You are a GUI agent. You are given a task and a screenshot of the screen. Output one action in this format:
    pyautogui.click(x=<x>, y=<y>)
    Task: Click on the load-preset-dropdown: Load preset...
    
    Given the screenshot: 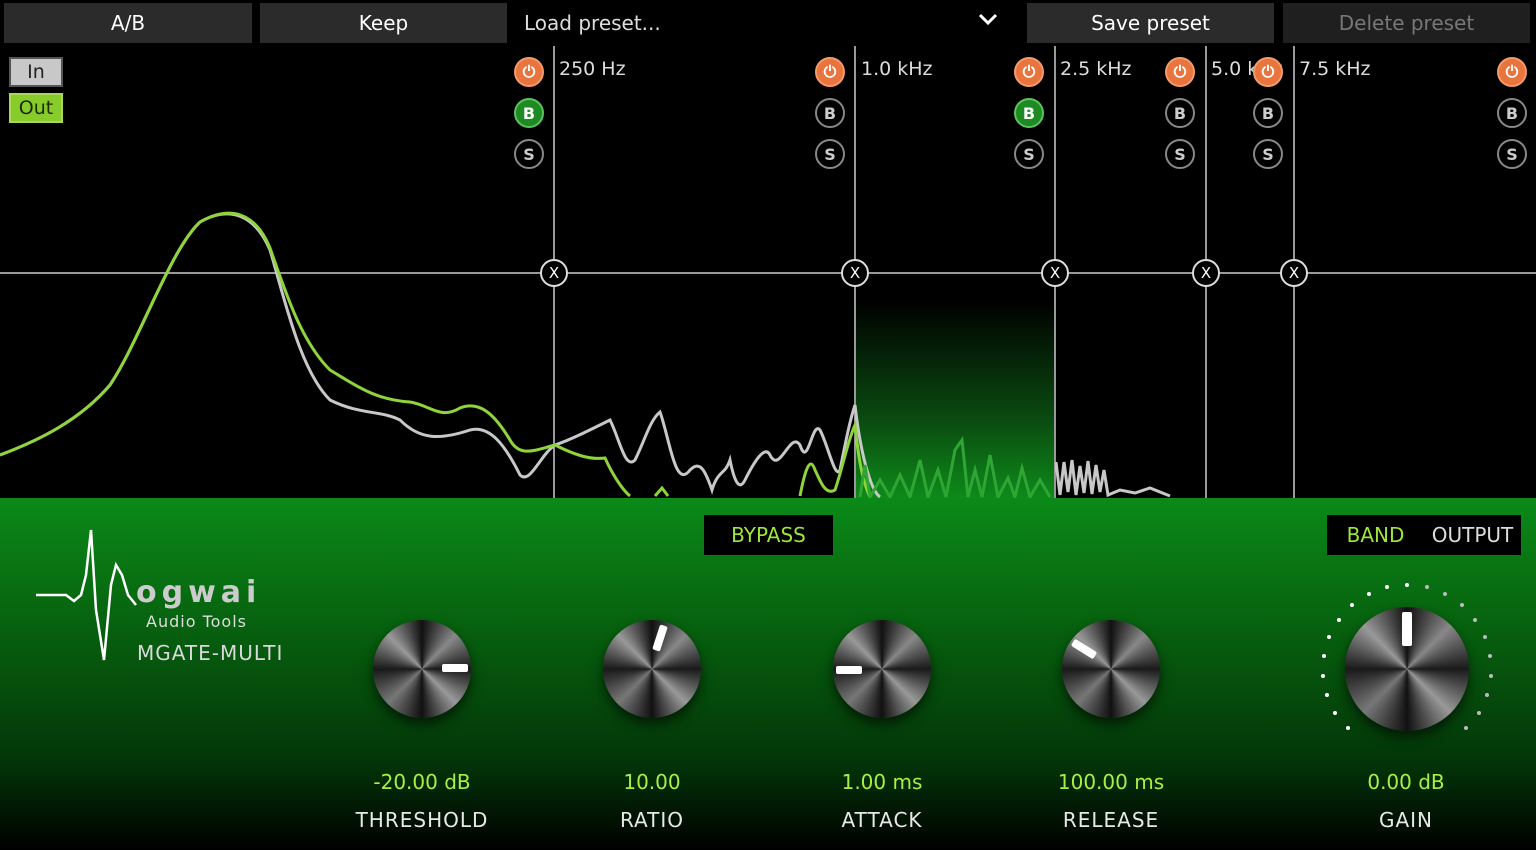 What is the action you would take?
    pyautogui.click(x=766, y=23)
    